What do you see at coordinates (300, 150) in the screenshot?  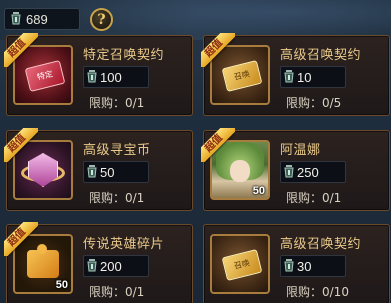 I see `item-title: 阿温娜` at bounding box center [300, 150].